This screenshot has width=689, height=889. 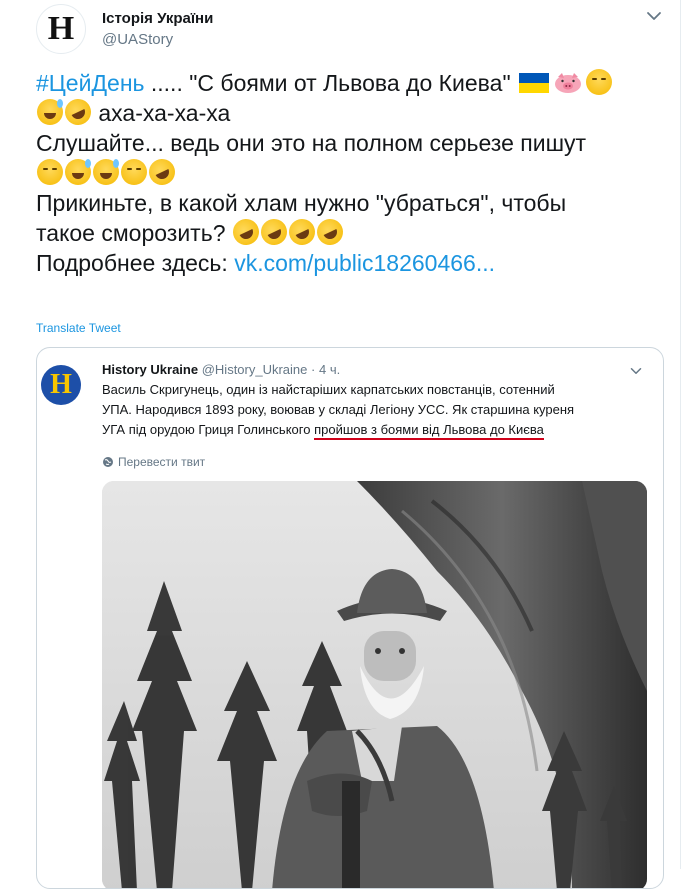 What do you see at coordinates (157, 18) in the screenshot?
I see `author-name: Історія України` at bounding box center [157, 18].